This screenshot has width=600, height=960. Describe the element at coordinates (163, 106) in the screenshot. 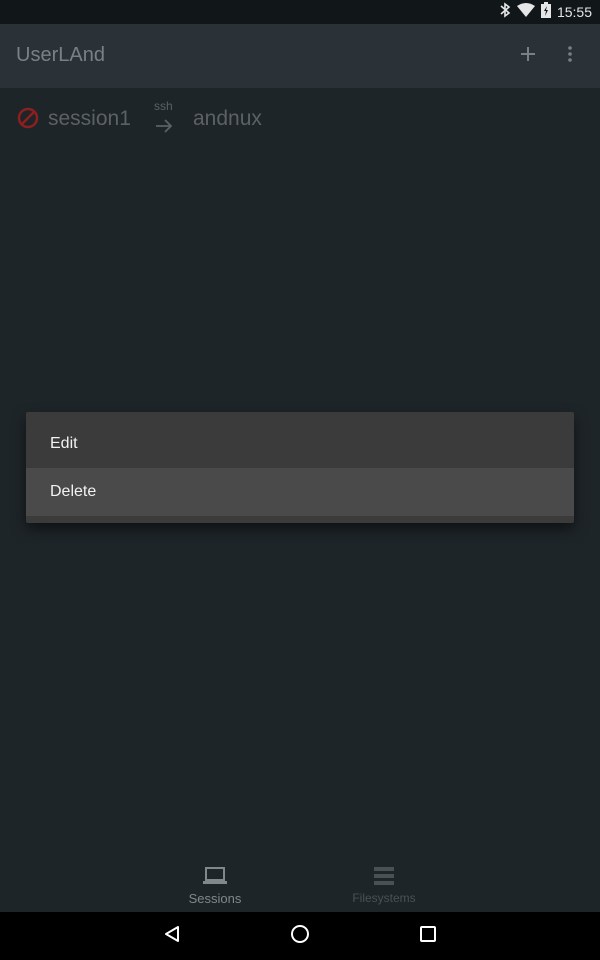

I see `session-protocol: ssh` at that location.